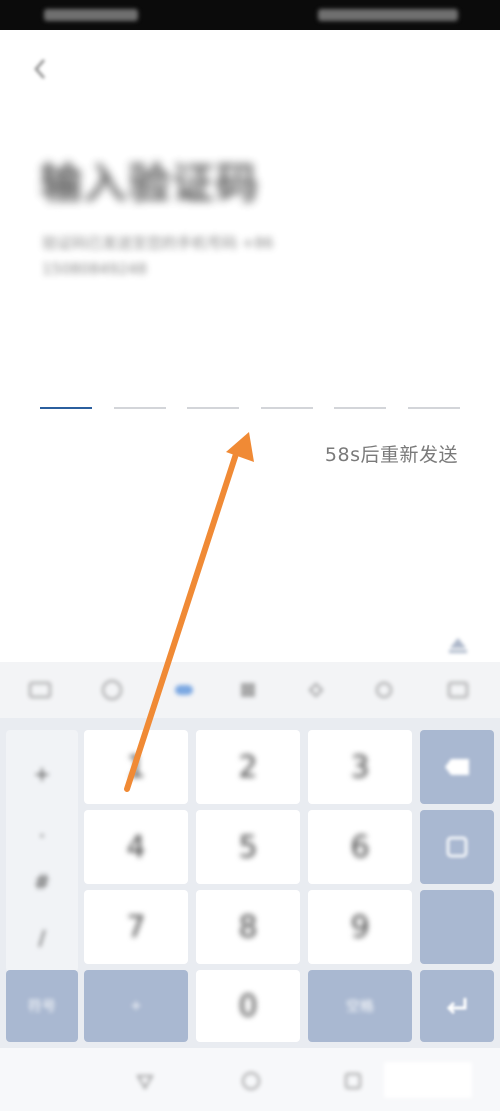  Describe the element at coordinates (428, 1080) in the screenshot. I see `nav-blur-block` at that location.